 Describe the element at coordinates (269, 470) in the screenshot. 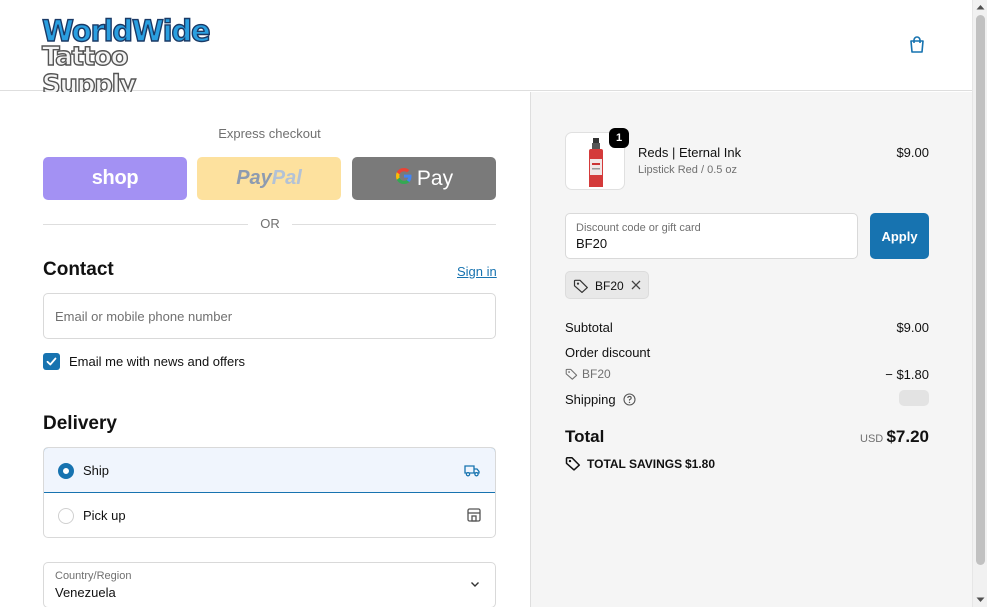

I see `delivery-option-ship: Ship` at that location.